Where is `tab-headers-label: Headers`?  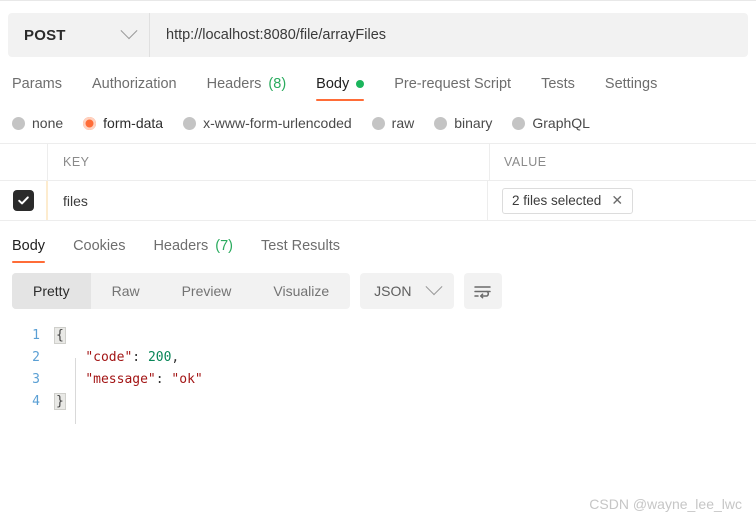 tab-headers-label: Headers is located at coordinates (234, 84).